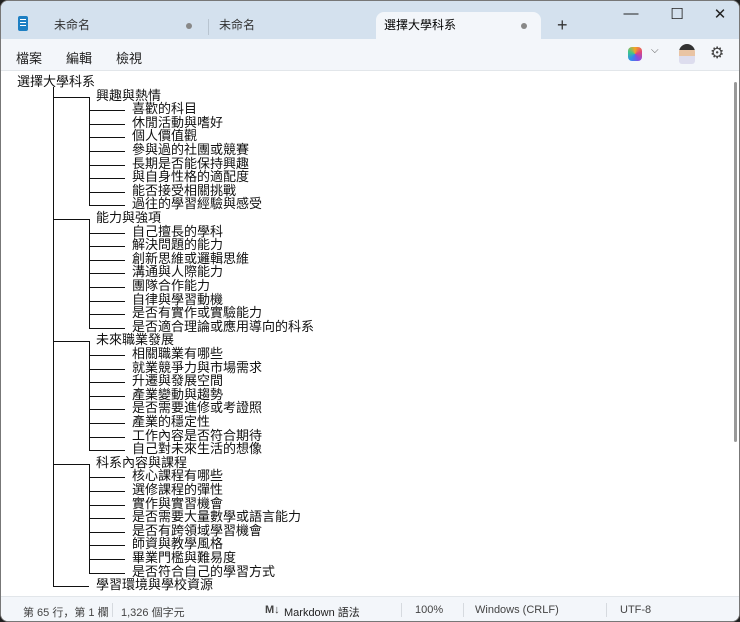  What do you see at coordinates (291, 25) in the screenshot?
I see `tab-untitled-2: 未命名` at bounding box center [291, 25].